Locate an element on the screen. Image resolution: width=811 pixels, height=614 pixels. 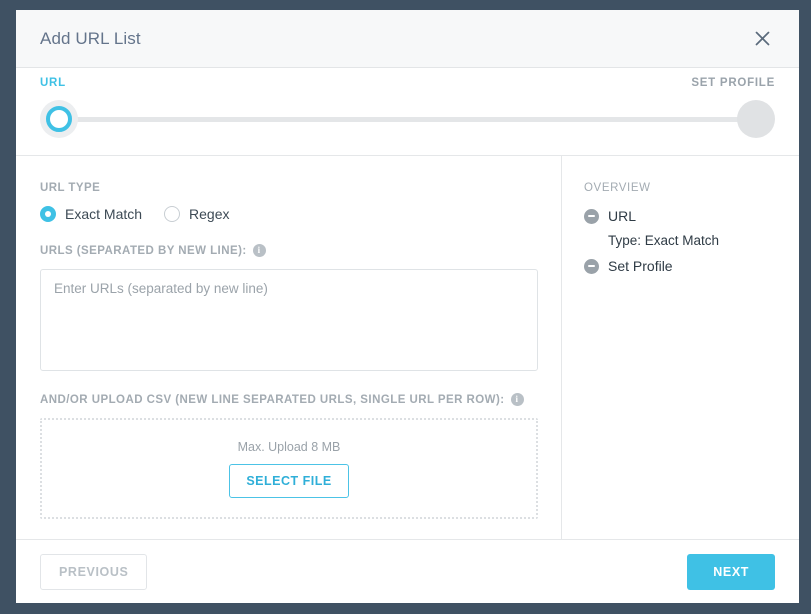
urls-input is located at coordinates (289, 320).